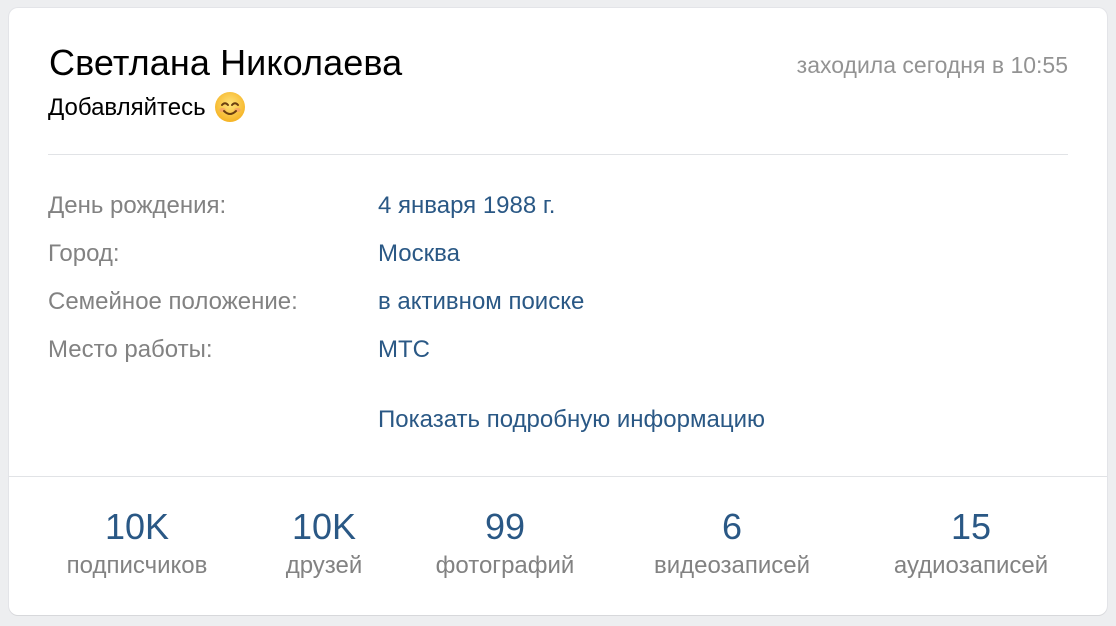 The width and height of the screenshot is (1116, 626). Describe the element at coordinates (466, 206) in the screenshot. I see `birthday-link: 4 января 1988 г.` at that location.